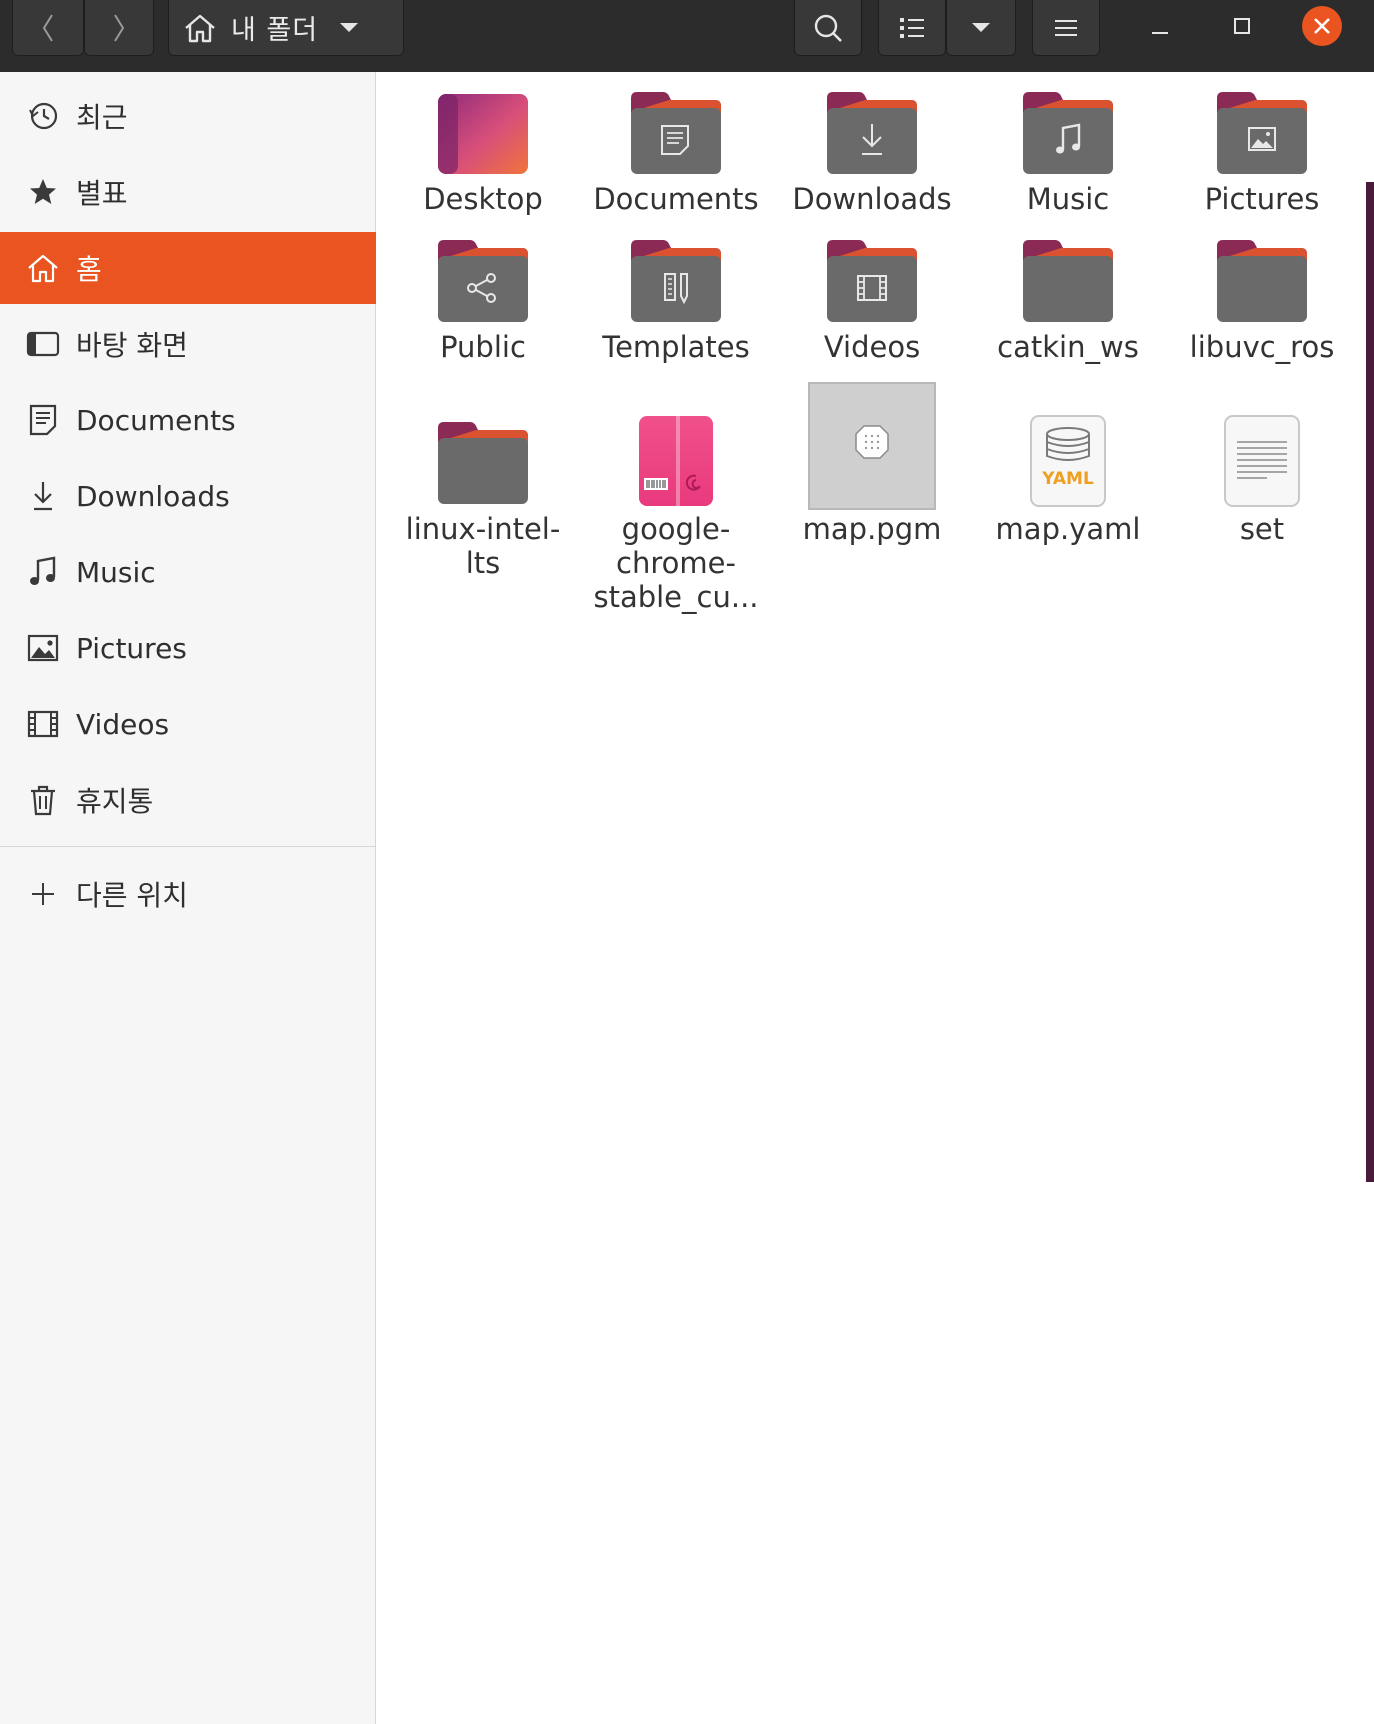  What do you see at coordinates (676, 347) in the screenshot?
I see `file-name: Templates` at bounding box center [676, 347].